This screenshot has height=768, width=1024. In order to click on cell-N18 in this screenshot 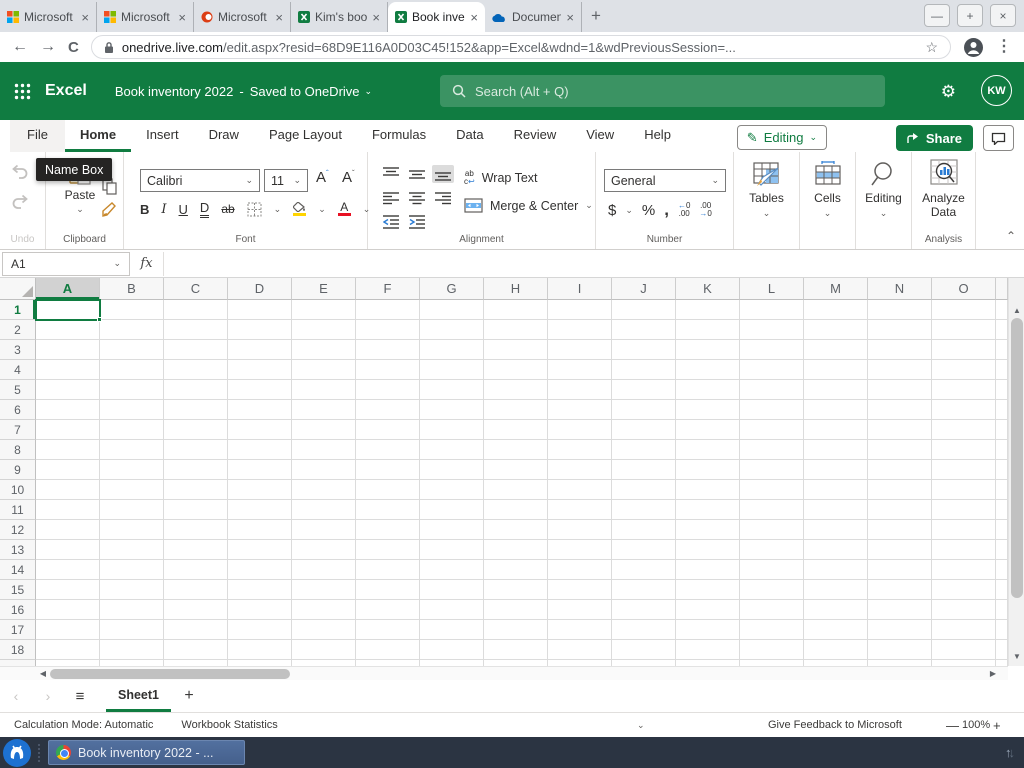, I will do `click(900, 650)`.